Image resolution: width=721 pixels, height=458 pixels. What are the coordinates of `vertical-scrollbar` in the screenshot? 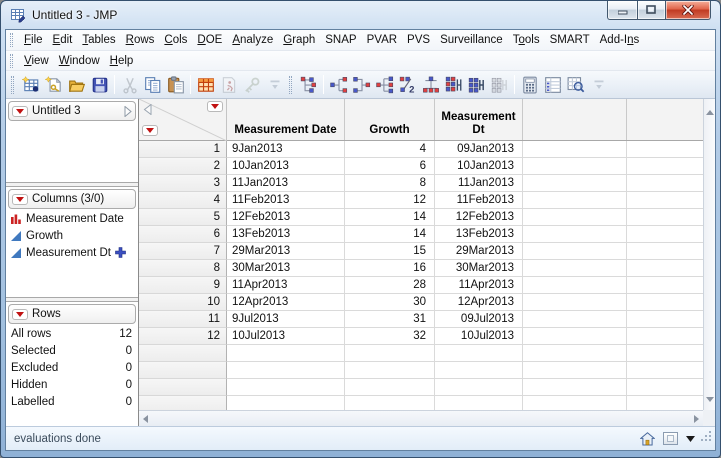 It's located at (709, 254).